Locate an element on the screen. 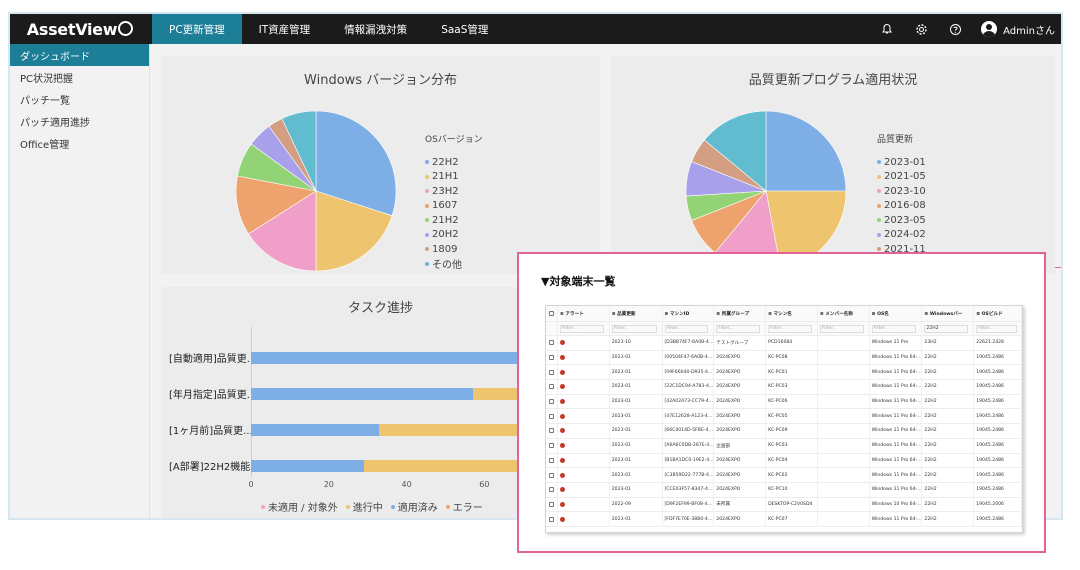 This screenshot has width=1080, height=570. column-header: ≡ 所属グループ is located at coordinates (740, 313).